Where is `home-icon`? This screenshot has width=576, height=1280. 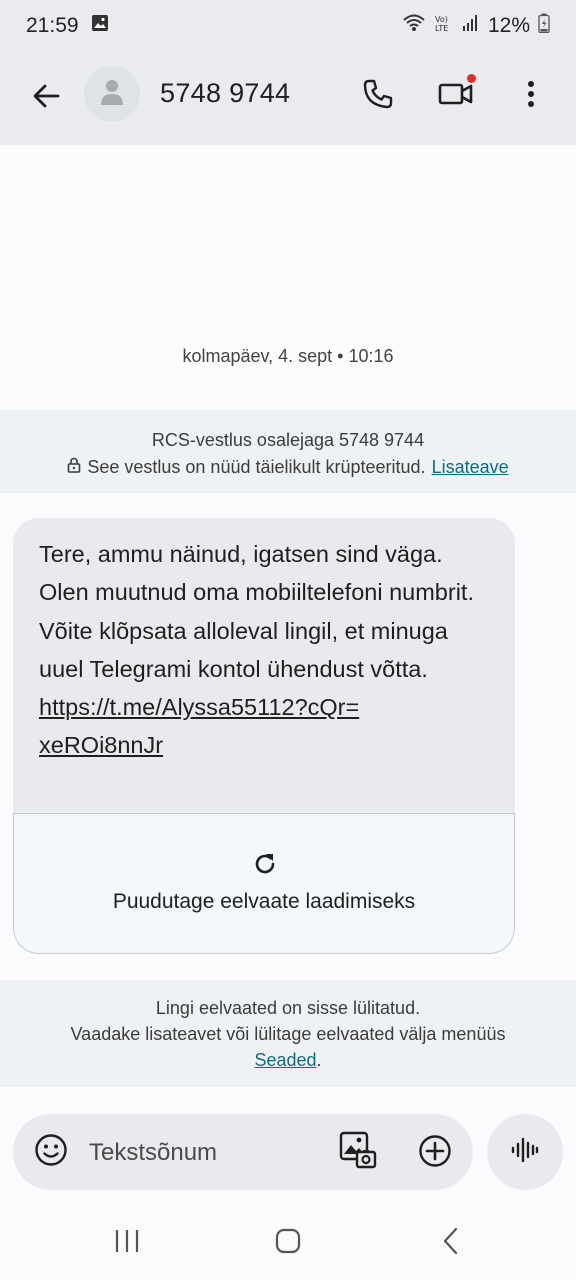 home-icon is located at coordinates (288, 1243).